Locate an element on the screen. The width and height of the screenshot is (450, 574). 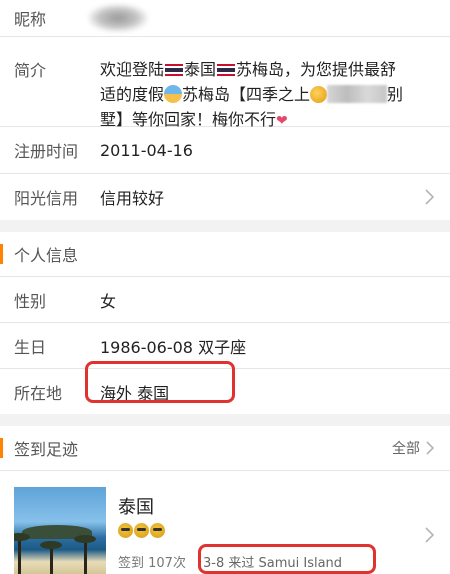
intro-text-part: 泰国 is located at coordinates (200, 69).